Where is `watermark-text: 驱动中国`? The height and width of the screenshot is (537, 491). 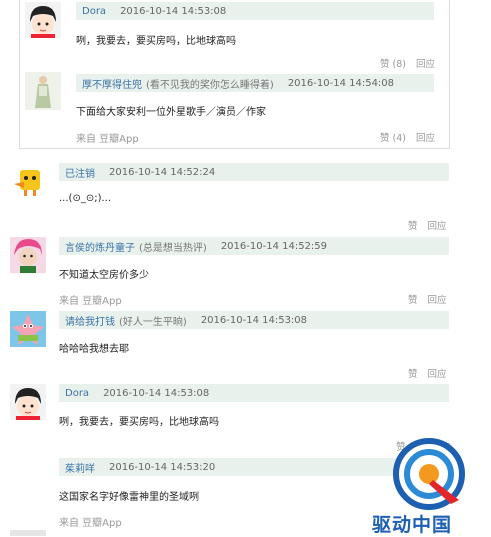
watermark-text: 驱动中国 is located at coordinates (412, 525).